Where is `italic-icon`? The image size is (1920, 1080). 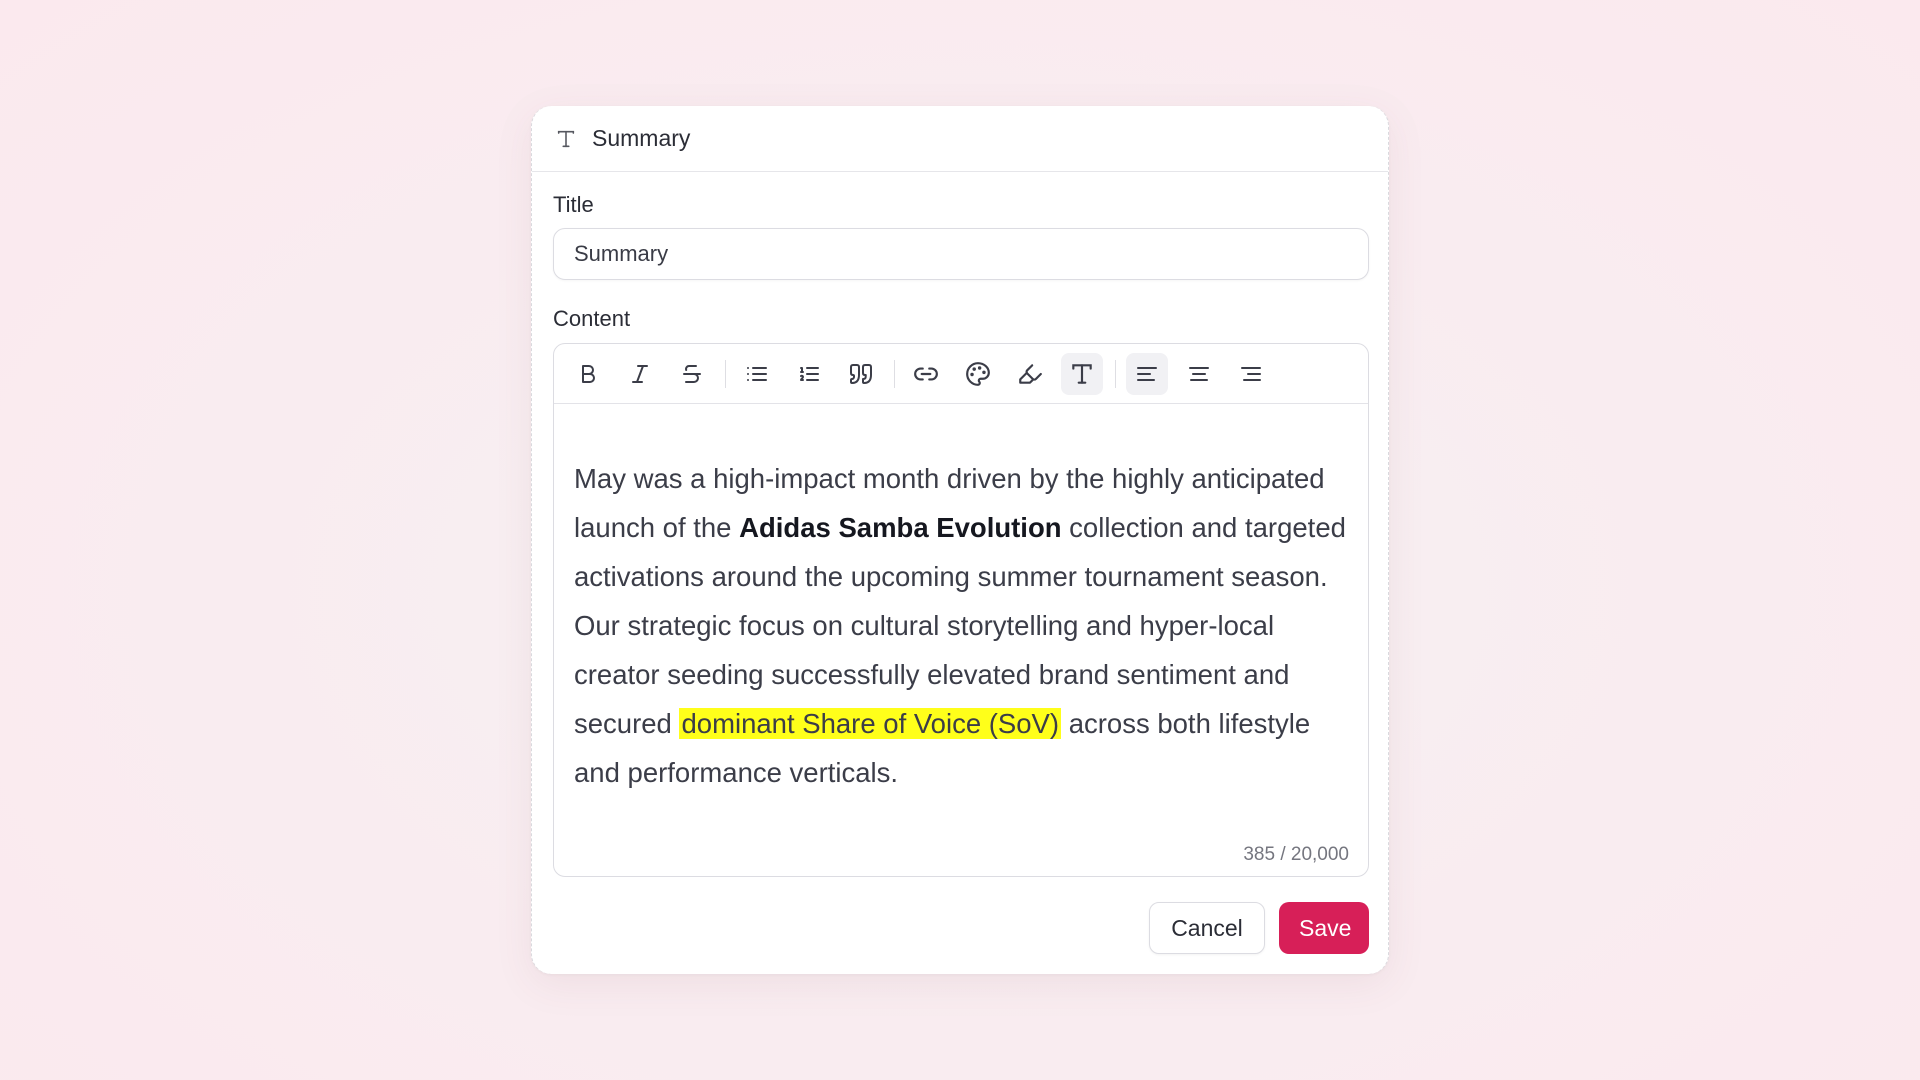 italic-icon is located at coordinates (640, 374).